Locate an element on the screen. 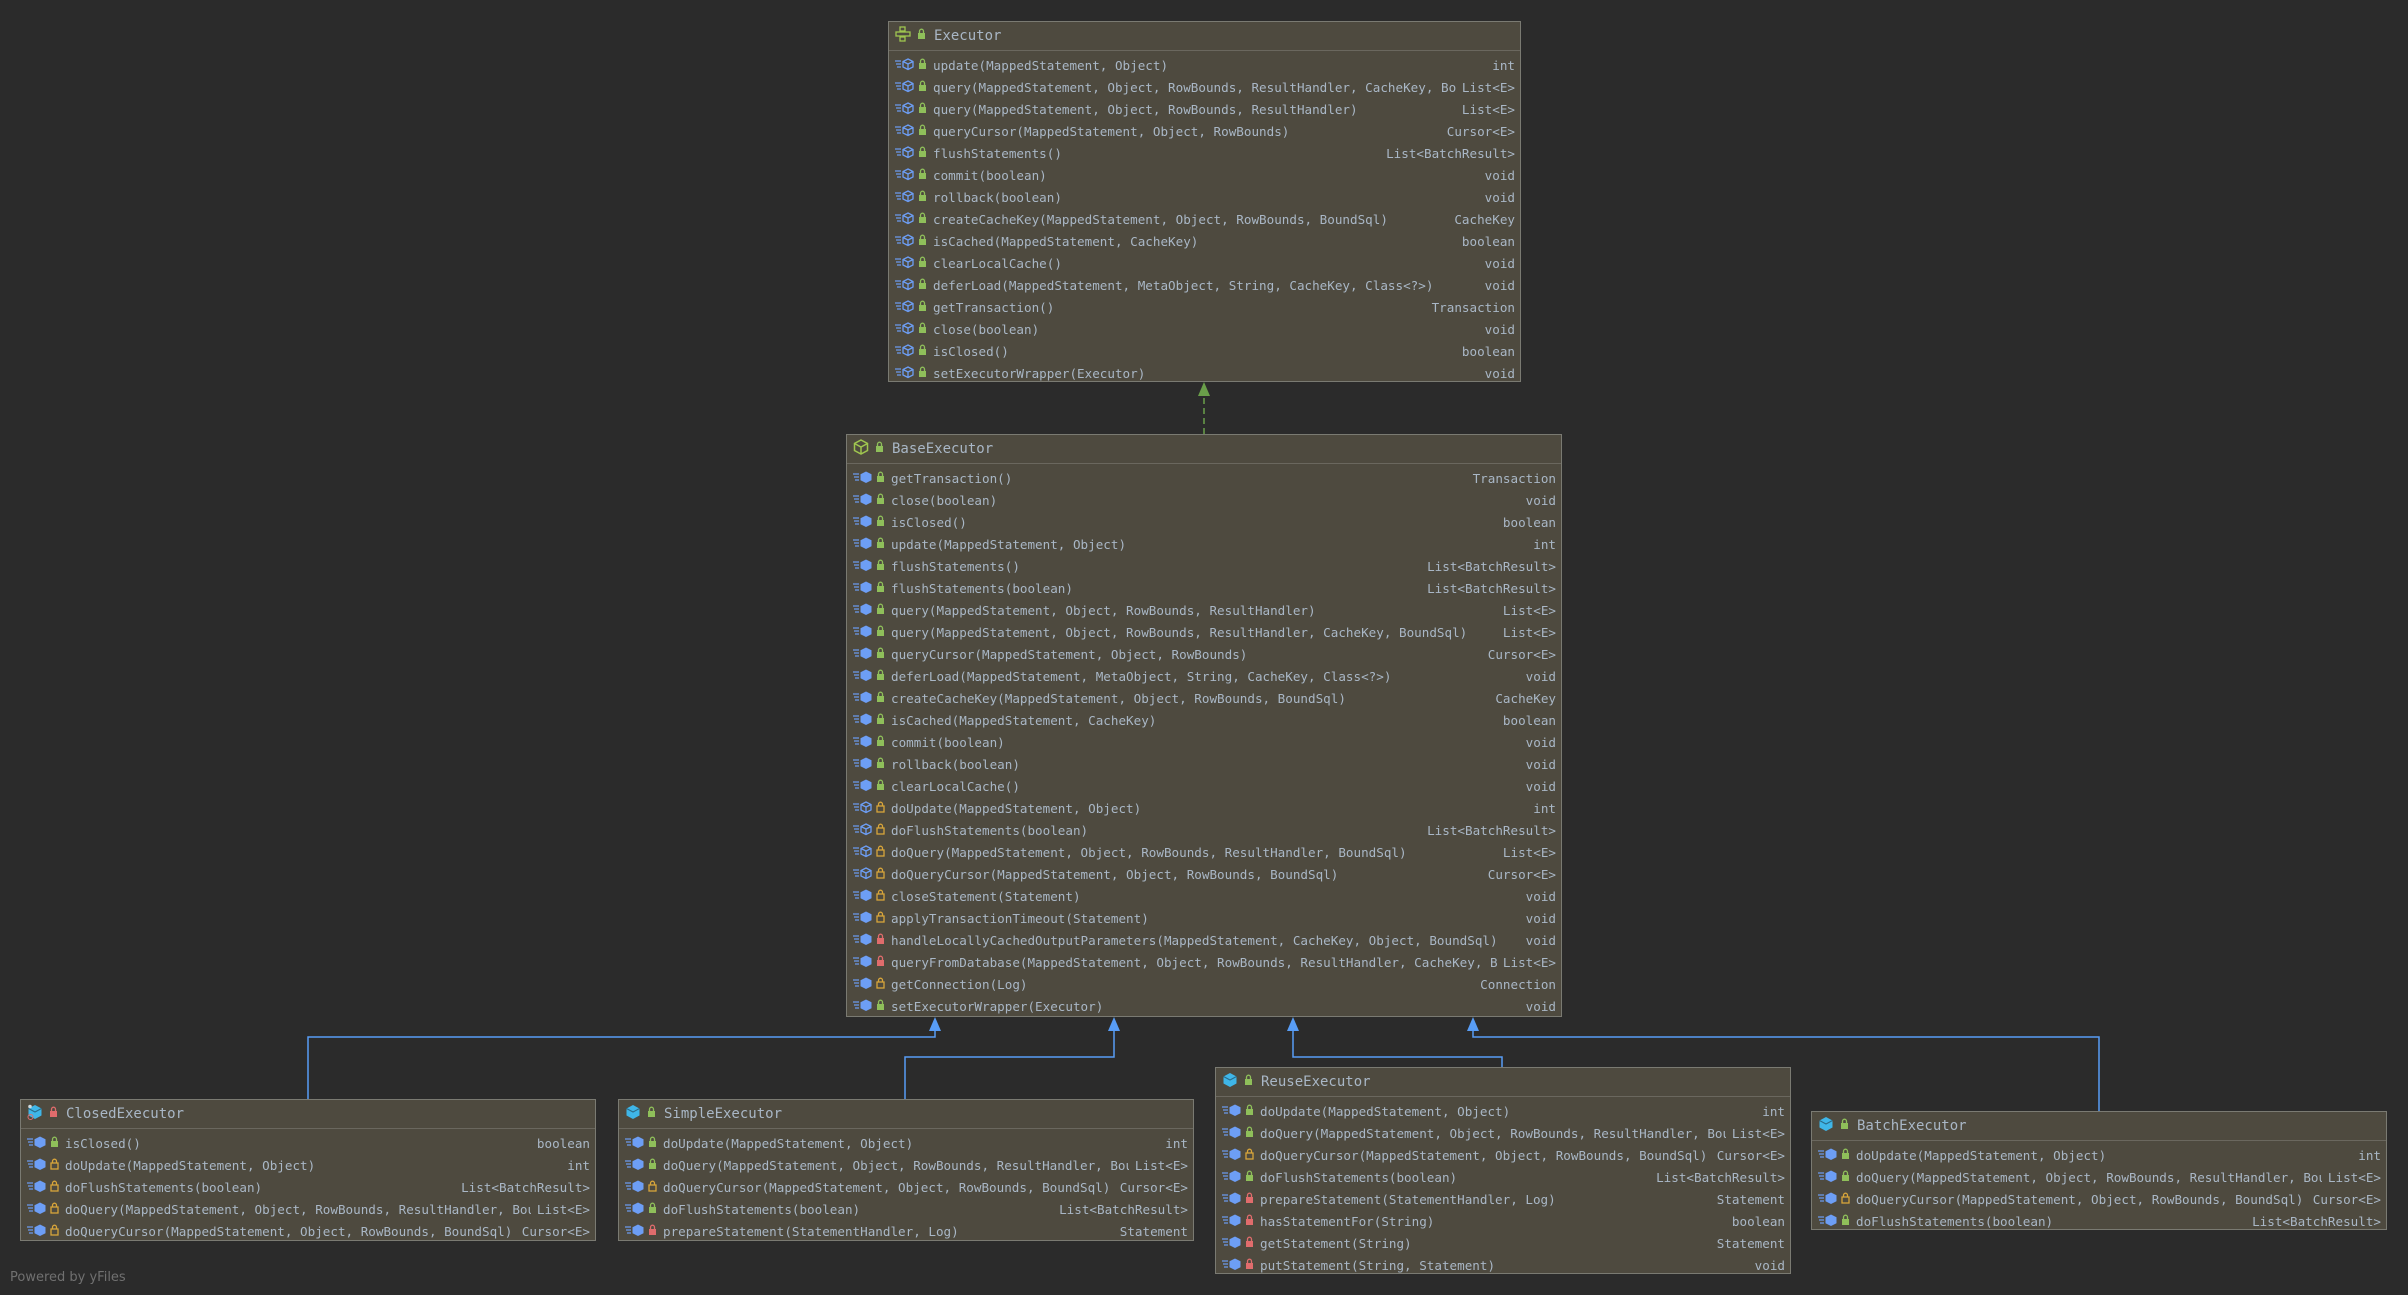  method-row: getStatement(String) Statement is located at coordinates (1503, 1243).